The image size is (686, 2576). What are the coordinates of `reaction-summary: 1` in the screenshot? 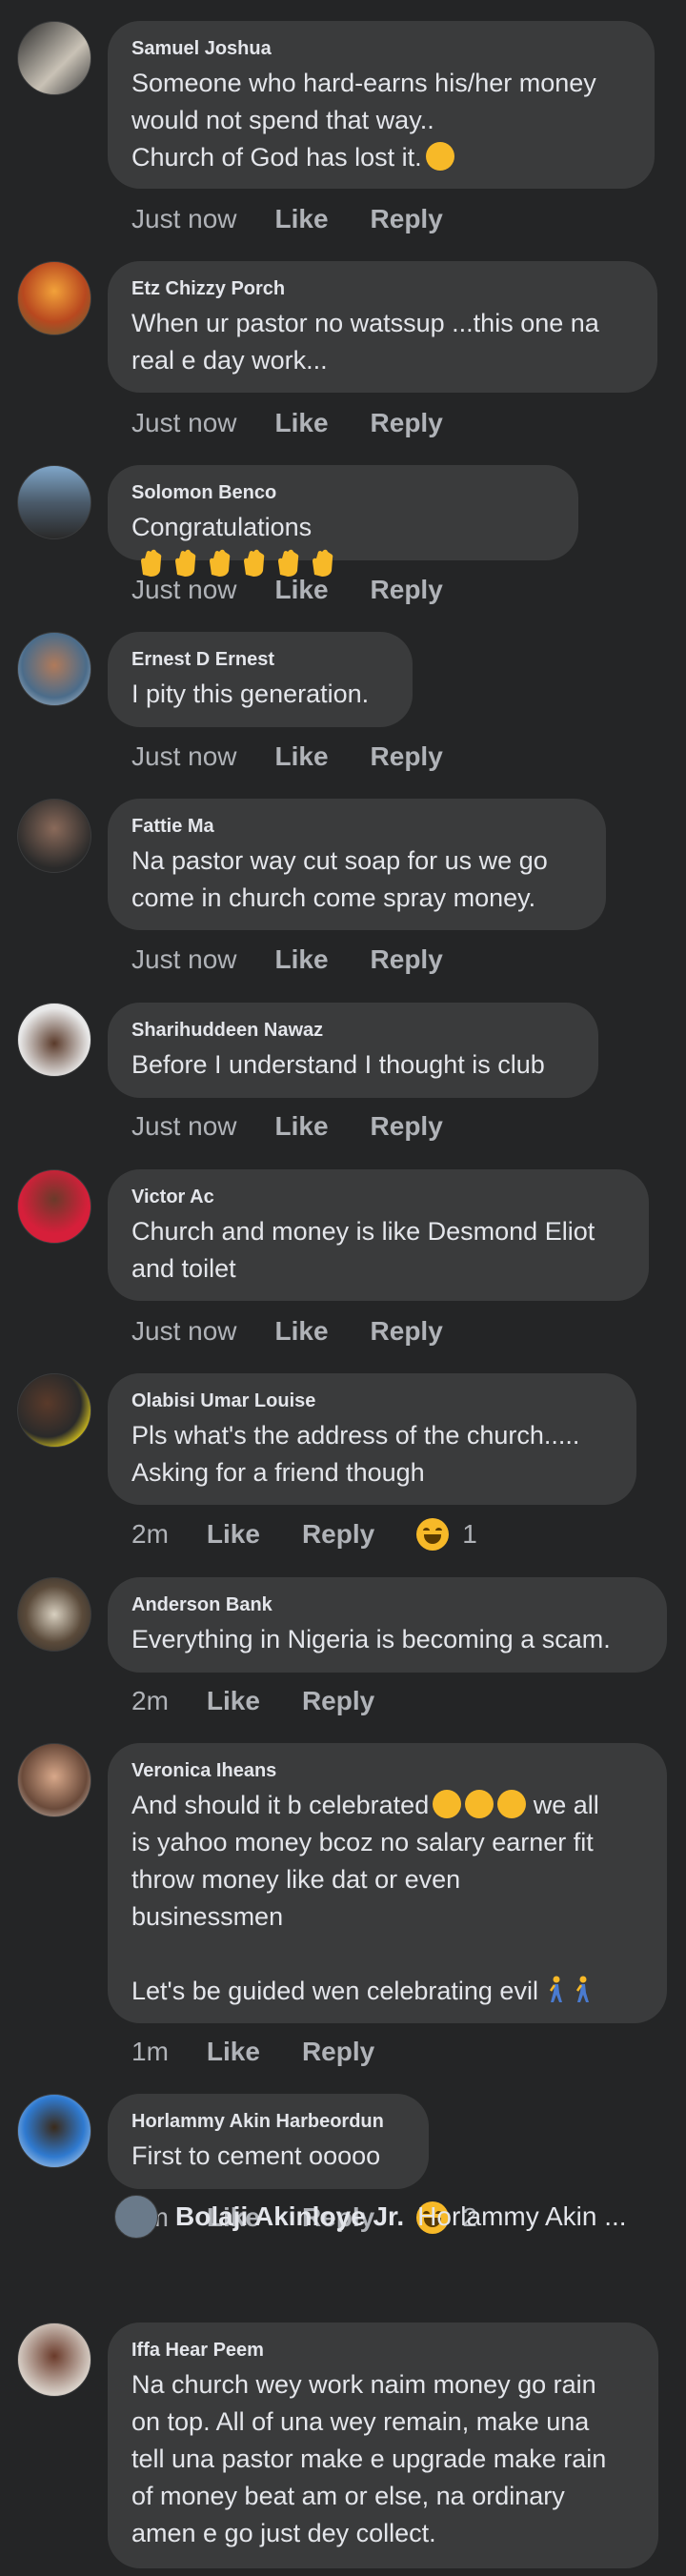 It's located at (446, 1534).